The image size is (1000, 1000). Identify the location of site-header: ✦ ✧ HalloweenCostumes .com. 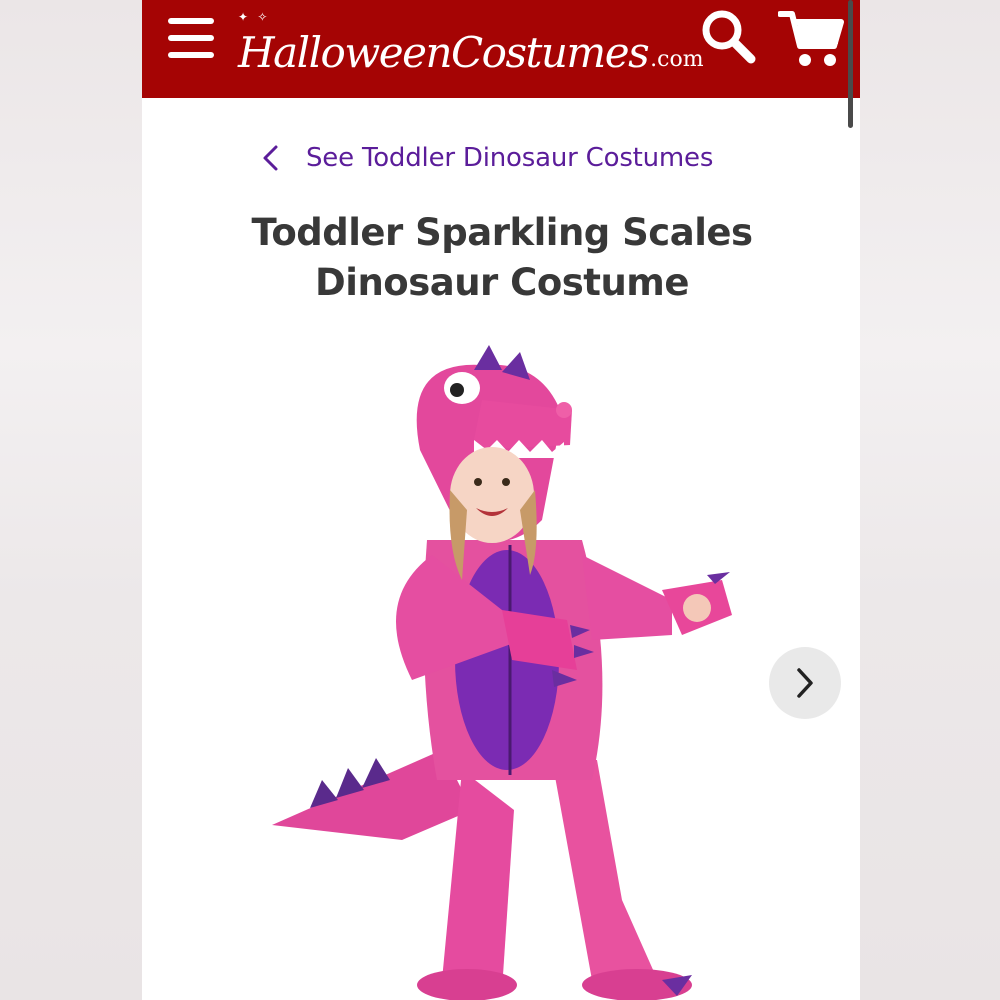
(501, 49).